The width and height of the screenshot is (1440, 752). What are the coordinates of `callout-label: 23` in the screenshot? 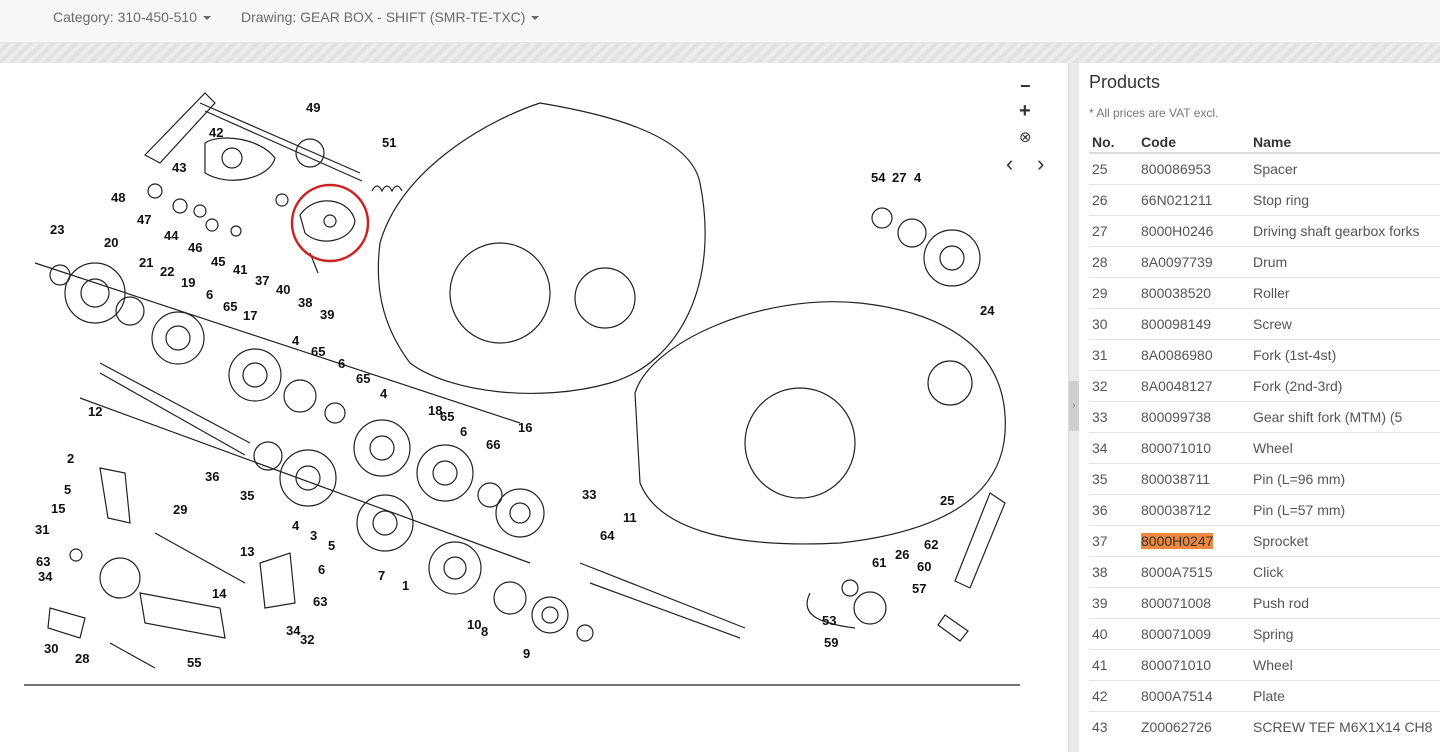 It's located at (57, 229).